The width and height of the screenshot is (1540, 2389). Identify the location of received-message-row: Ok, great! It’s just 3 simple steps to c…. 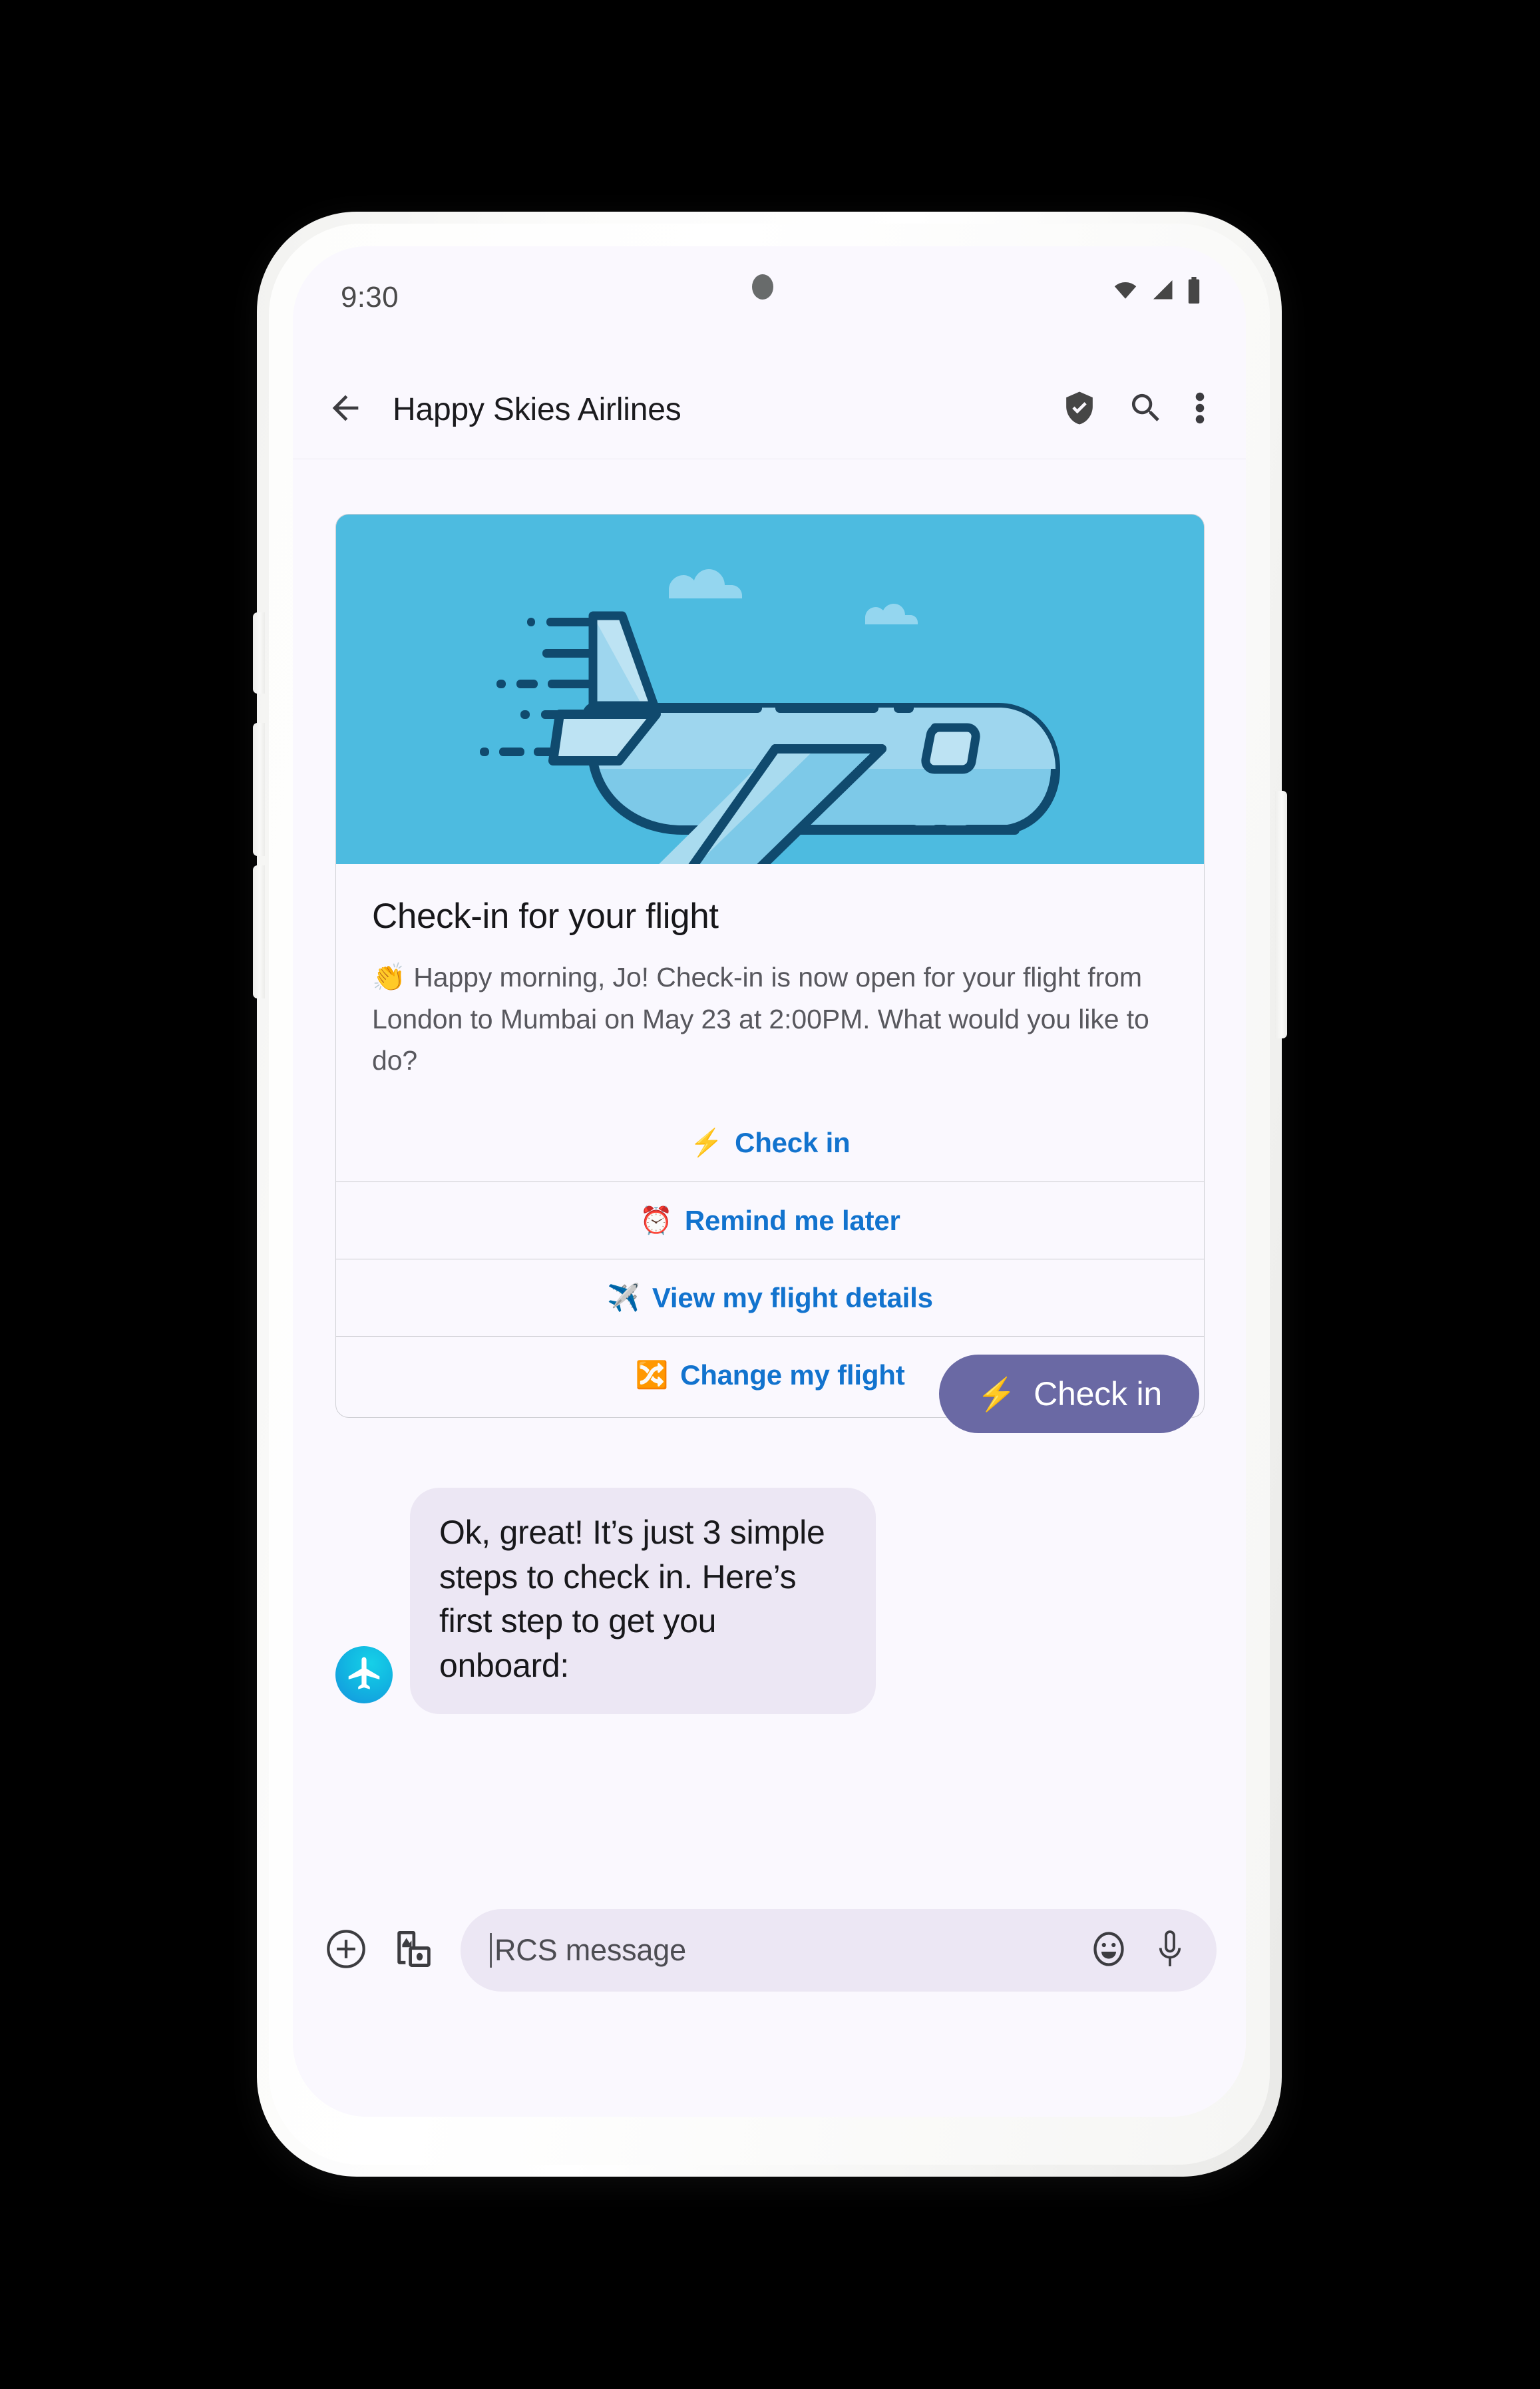
(605, 1601).